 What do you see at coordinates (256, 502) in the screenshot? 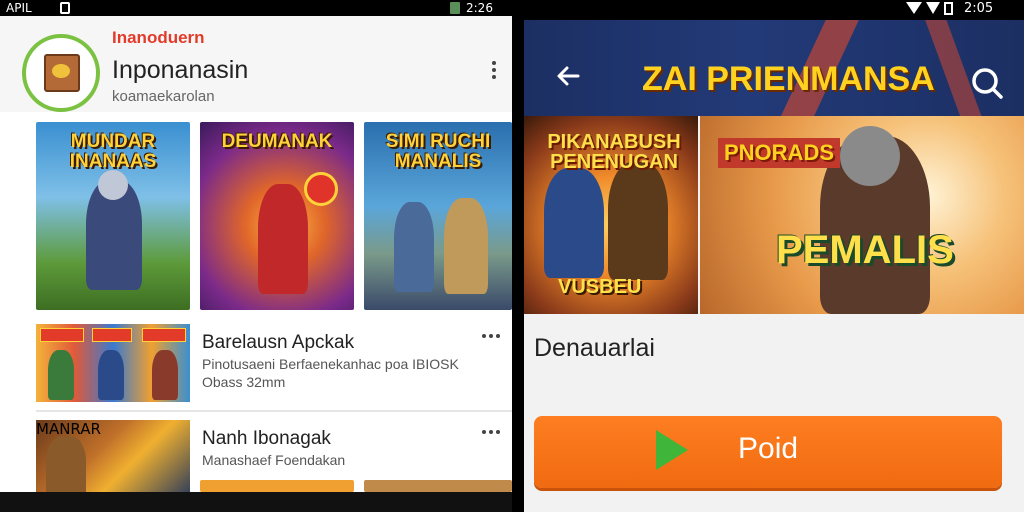
I see `navigation-bar` at bounding box center [256, 502].